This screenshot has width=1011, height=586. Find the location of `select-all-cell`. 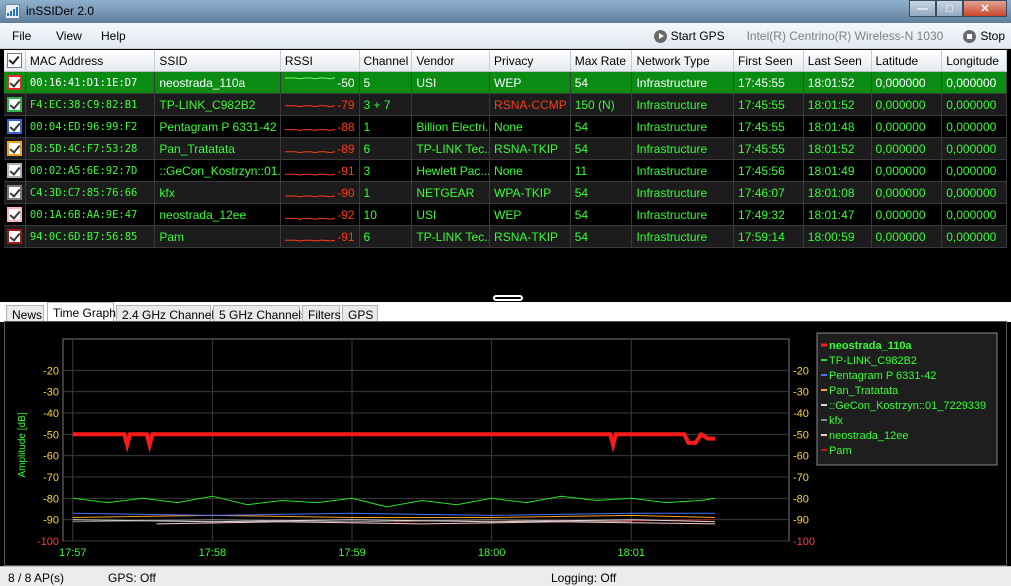

select-all-cell is located at coordinates (15, 60).